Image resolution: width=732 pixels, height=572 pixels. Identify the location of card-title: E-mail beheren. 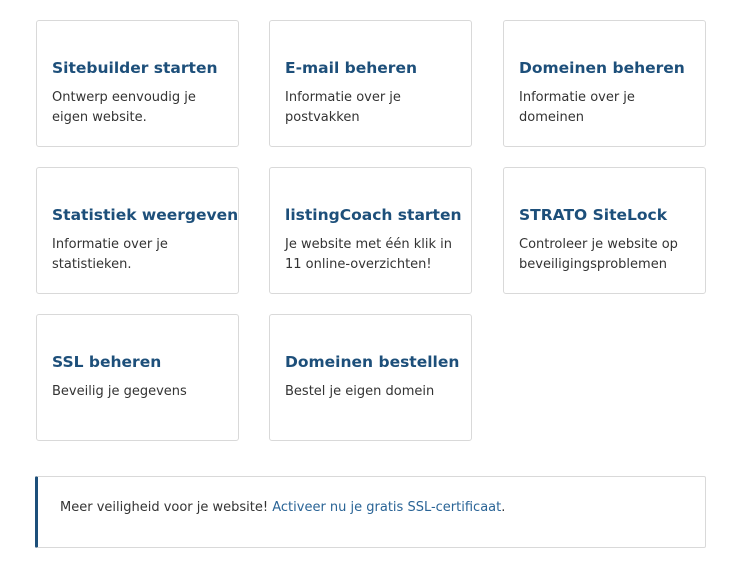
(351, 68).